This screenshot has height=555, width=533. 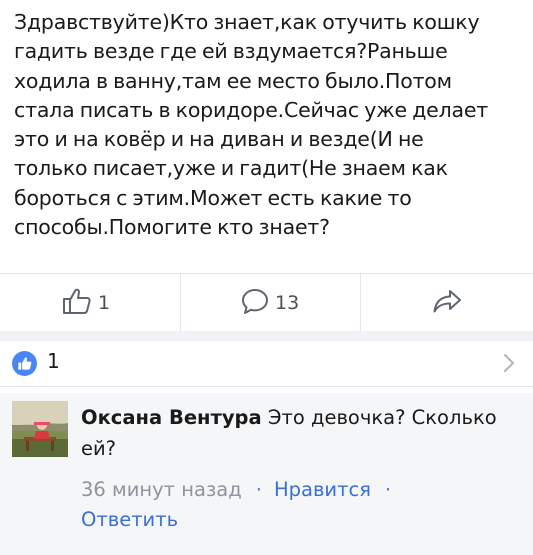 What do you see at coordinates (266, 363) in the screenshot?
I see `reactions-summary: 1` at bounding box center [266, 363].